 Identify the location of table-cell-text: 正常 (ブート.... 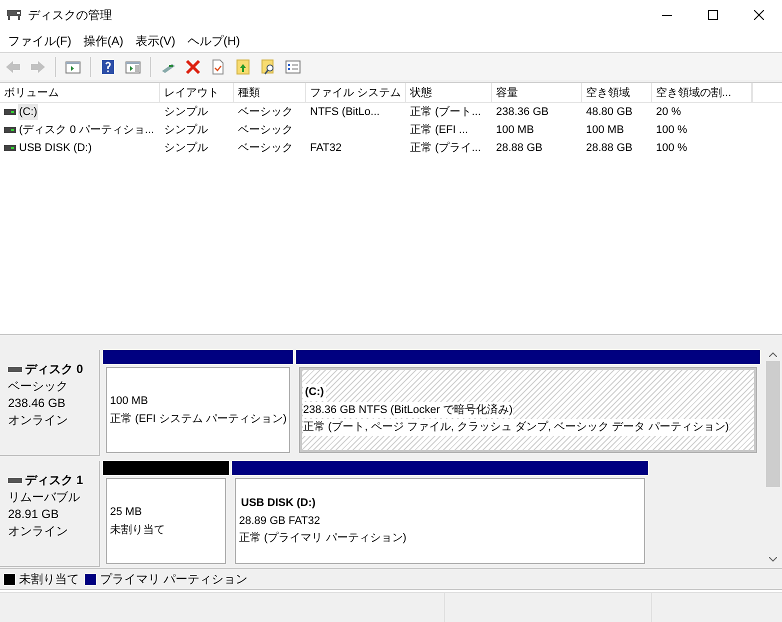
(445, 112).